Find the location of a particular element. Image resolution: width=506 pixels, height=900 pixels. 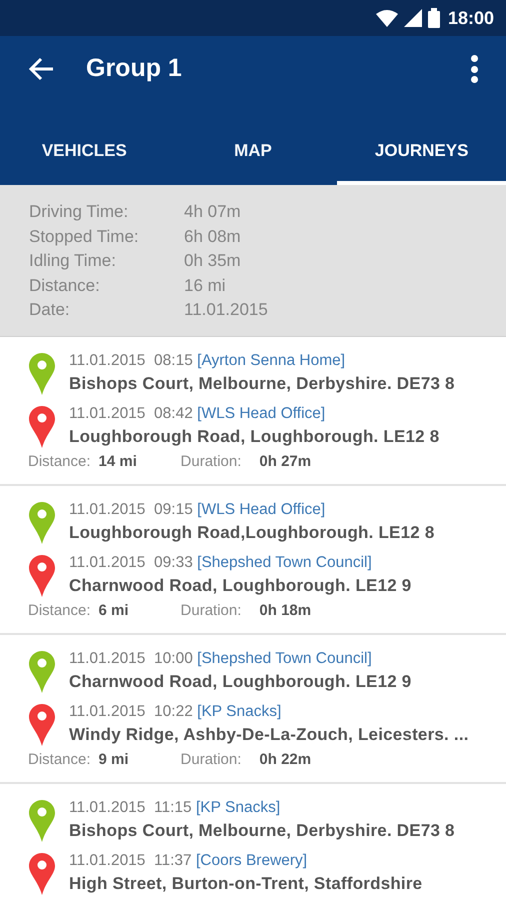

address: Loughborough Road, Loughborough. LE12 8 is located at coordinates (254, 437).